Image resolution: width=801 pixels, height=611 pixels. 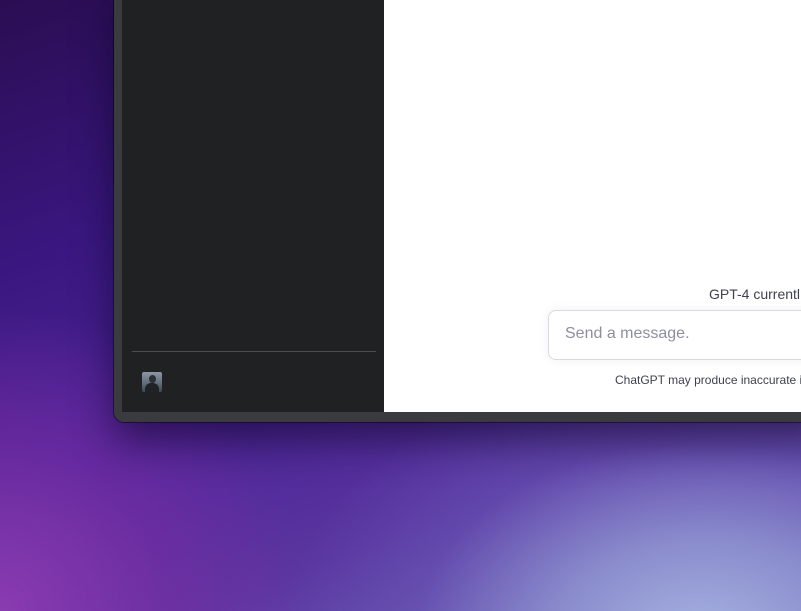 I want to click on disclaimer-text: ChatGPT may produce inaccurate i, so click(x=708, y=380).